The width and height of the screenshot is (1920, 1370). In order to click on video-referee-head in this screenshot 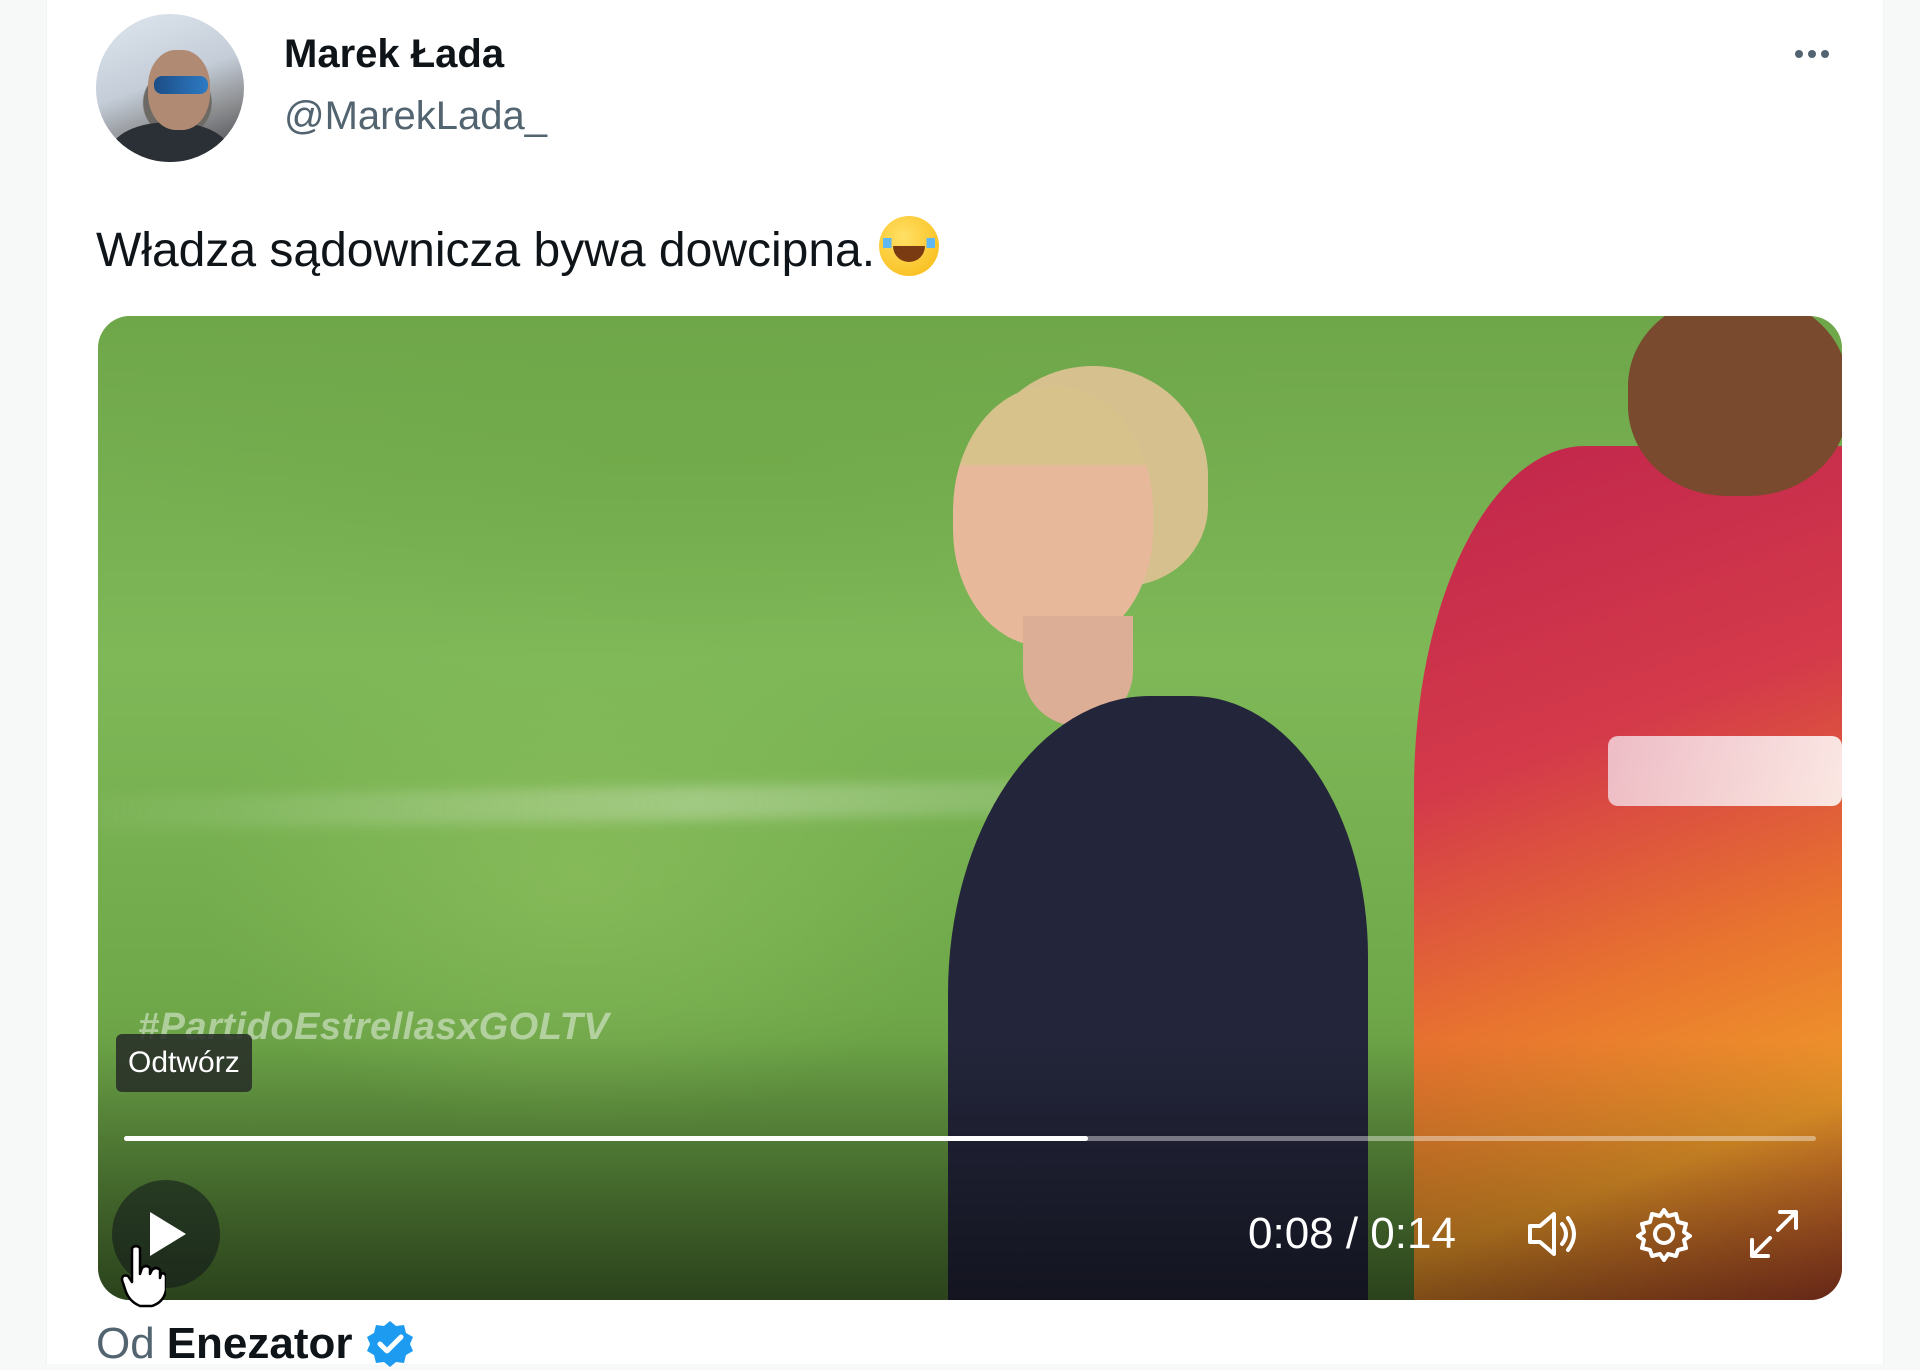, I will do `click(1053, 516)`.